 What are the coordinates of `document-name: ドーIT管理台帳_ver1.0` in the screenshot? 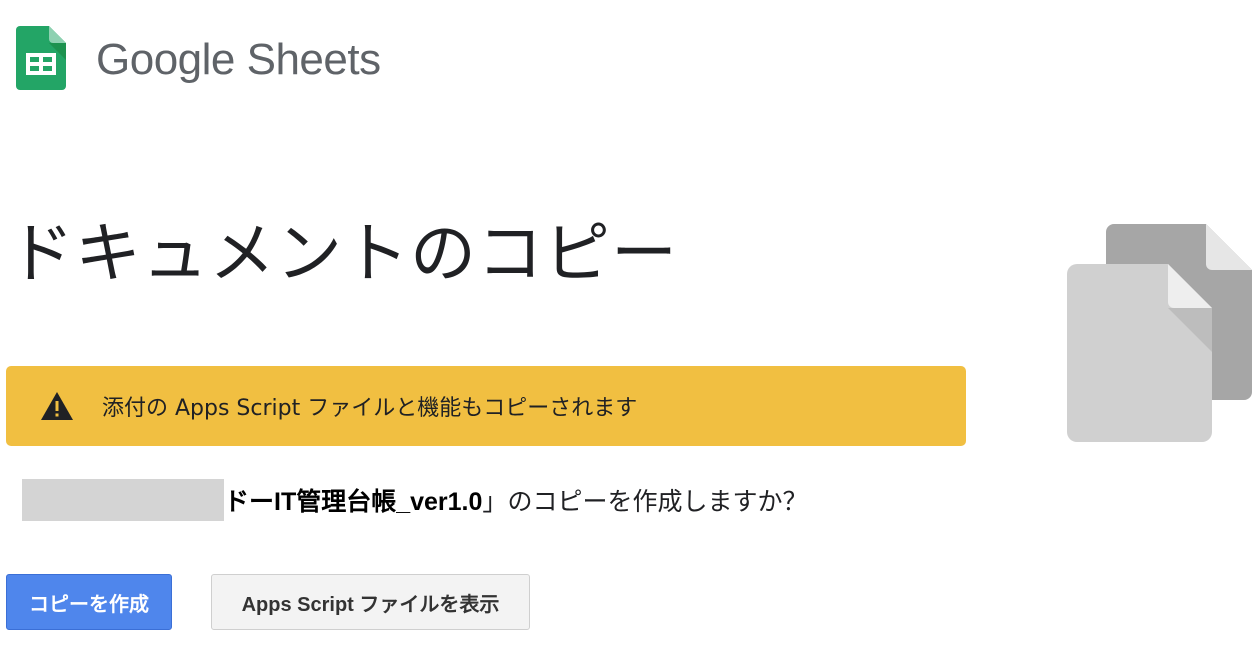 It's located at (353, 502).